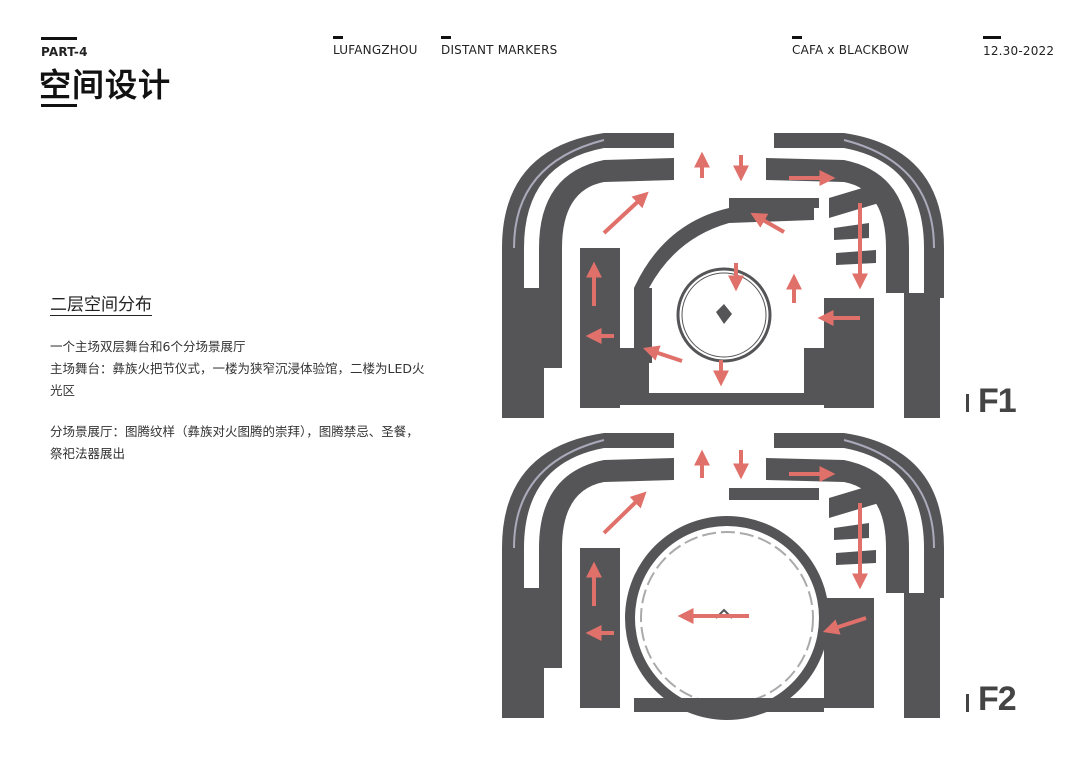  Describe the element at coordinates (64, 52) in the screenshot. I see `part-label: PART-4` at that location.